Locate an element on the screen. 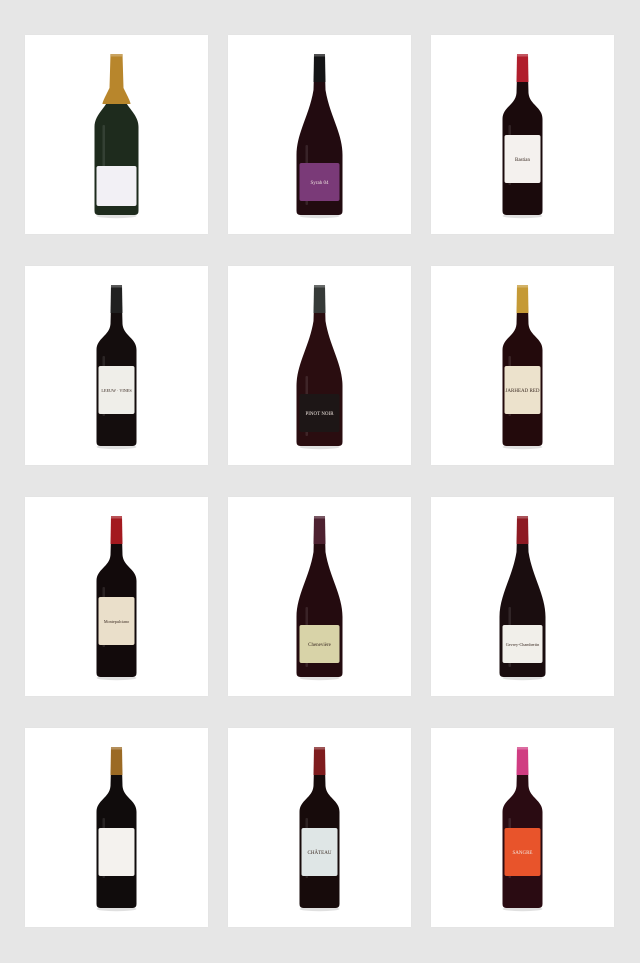 This screenshot has width=640, height=963. bottle-card: Bastian is located at coordinates (522, 134).